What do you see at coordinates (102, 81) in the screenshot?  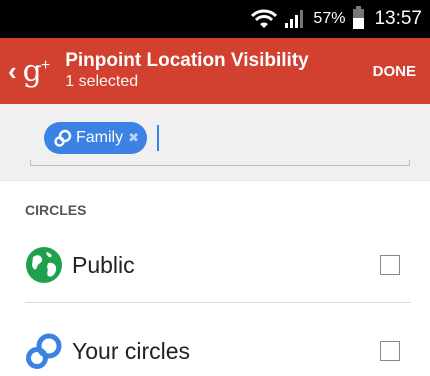 I see `selection-count: 1 selected` at bounding box center [102, 81].